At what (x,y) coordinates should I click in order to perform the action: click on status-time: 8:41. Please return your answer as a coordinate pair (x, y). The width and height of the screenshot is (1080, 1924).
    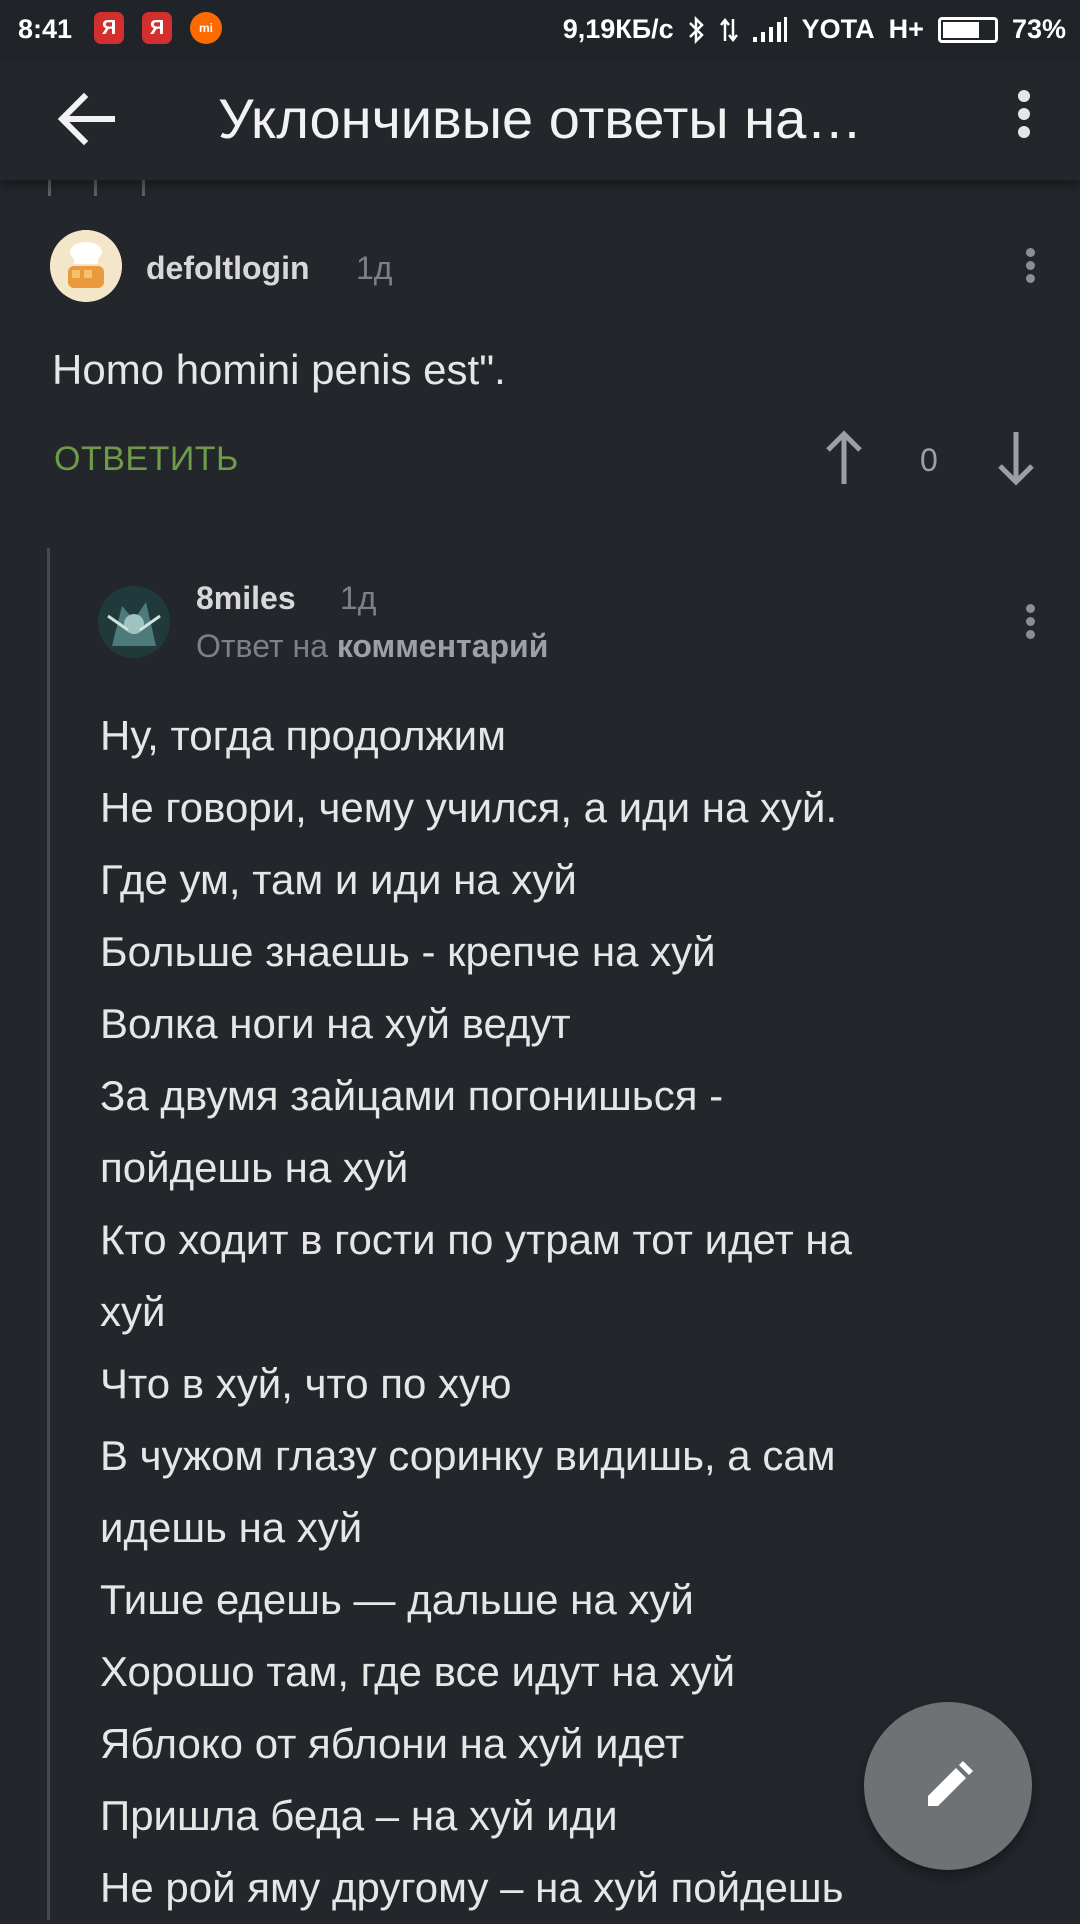
    Looking at the image, I should click on (45, 29).